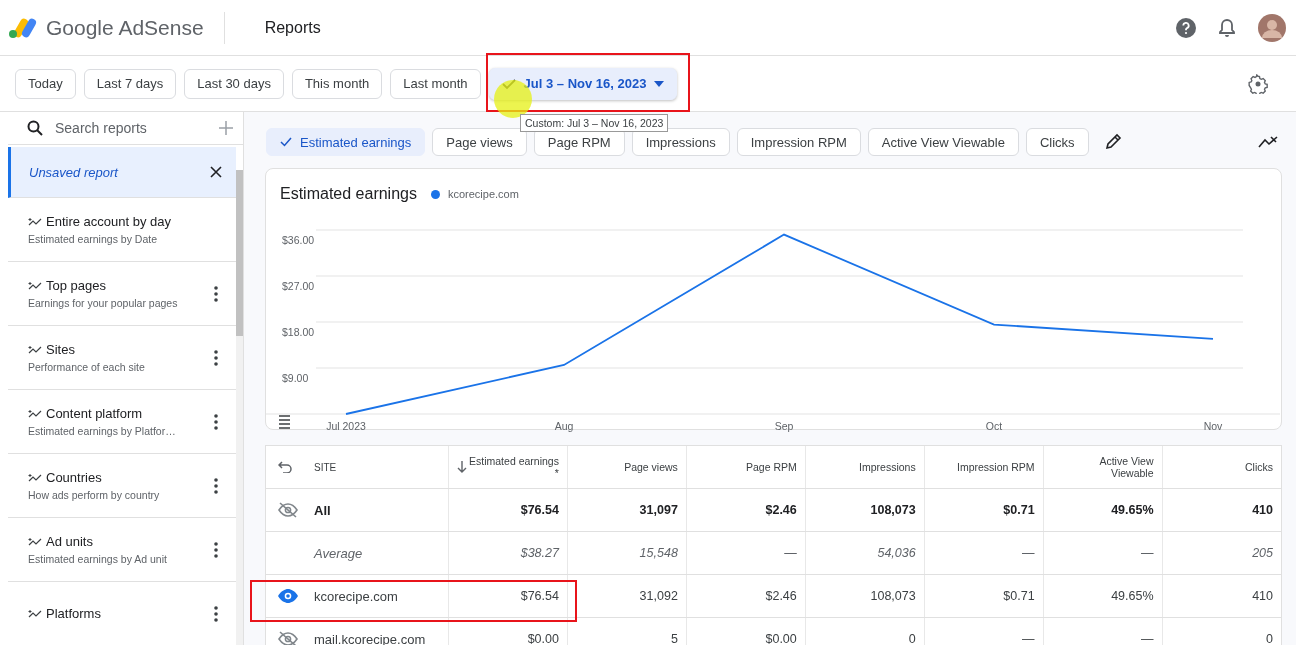  I want to click on column-header: Impression RPM, so click(996, 467).